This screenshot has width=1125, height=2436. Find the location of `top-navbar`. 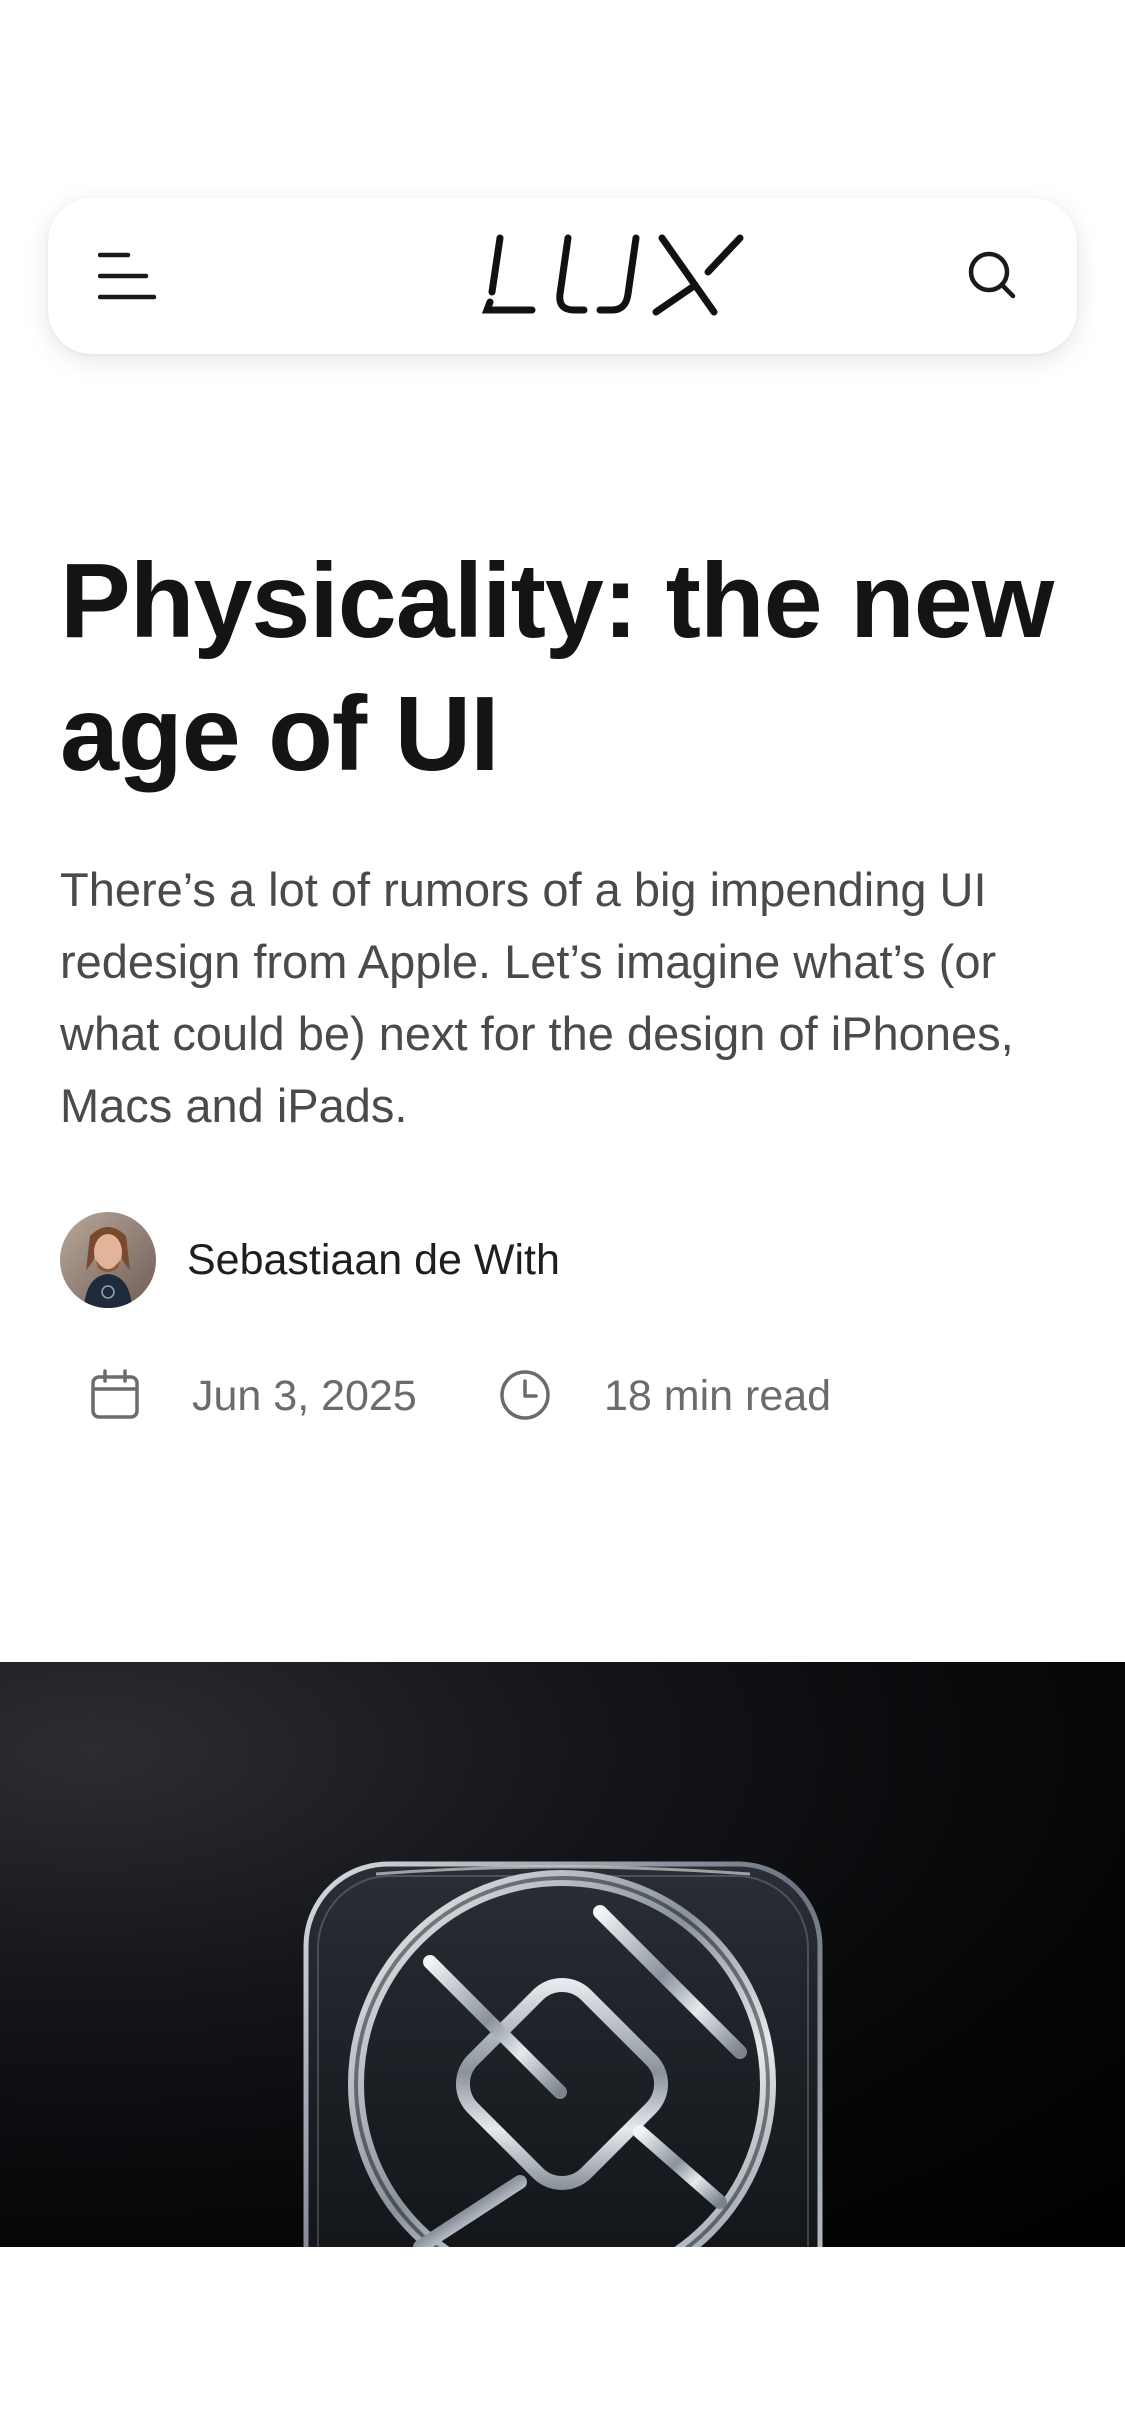

top-navbar is located at coordinates (562, 276).